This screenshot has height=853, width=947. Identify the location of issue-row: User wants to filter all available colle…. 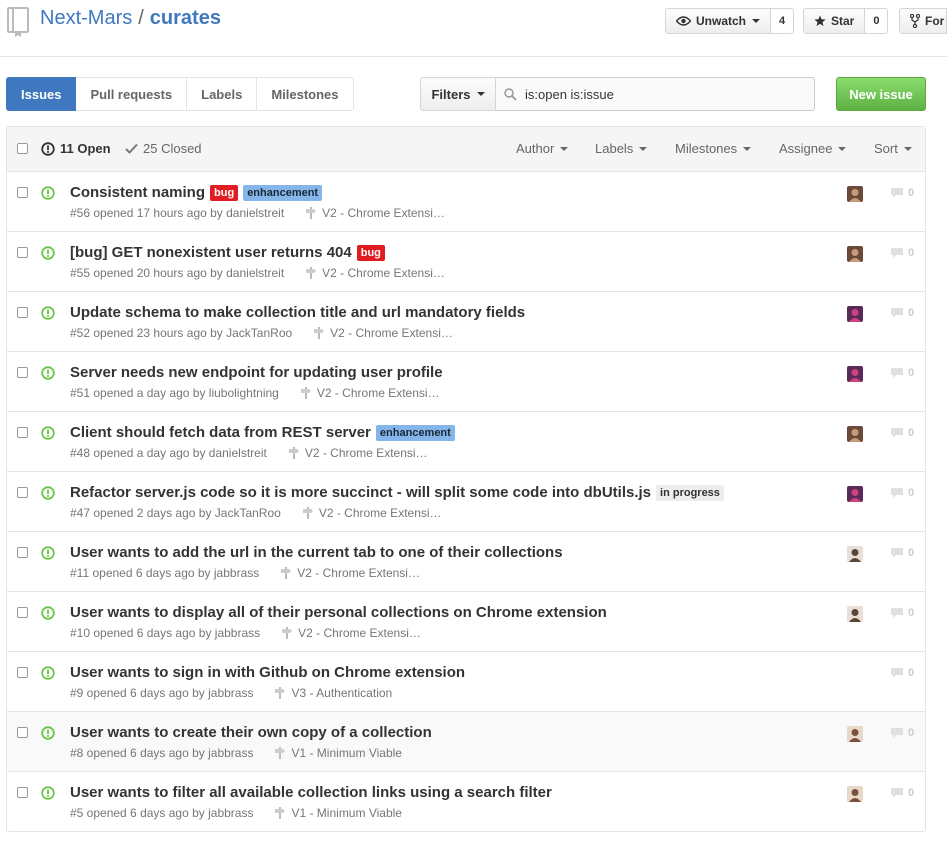
(466, 802).